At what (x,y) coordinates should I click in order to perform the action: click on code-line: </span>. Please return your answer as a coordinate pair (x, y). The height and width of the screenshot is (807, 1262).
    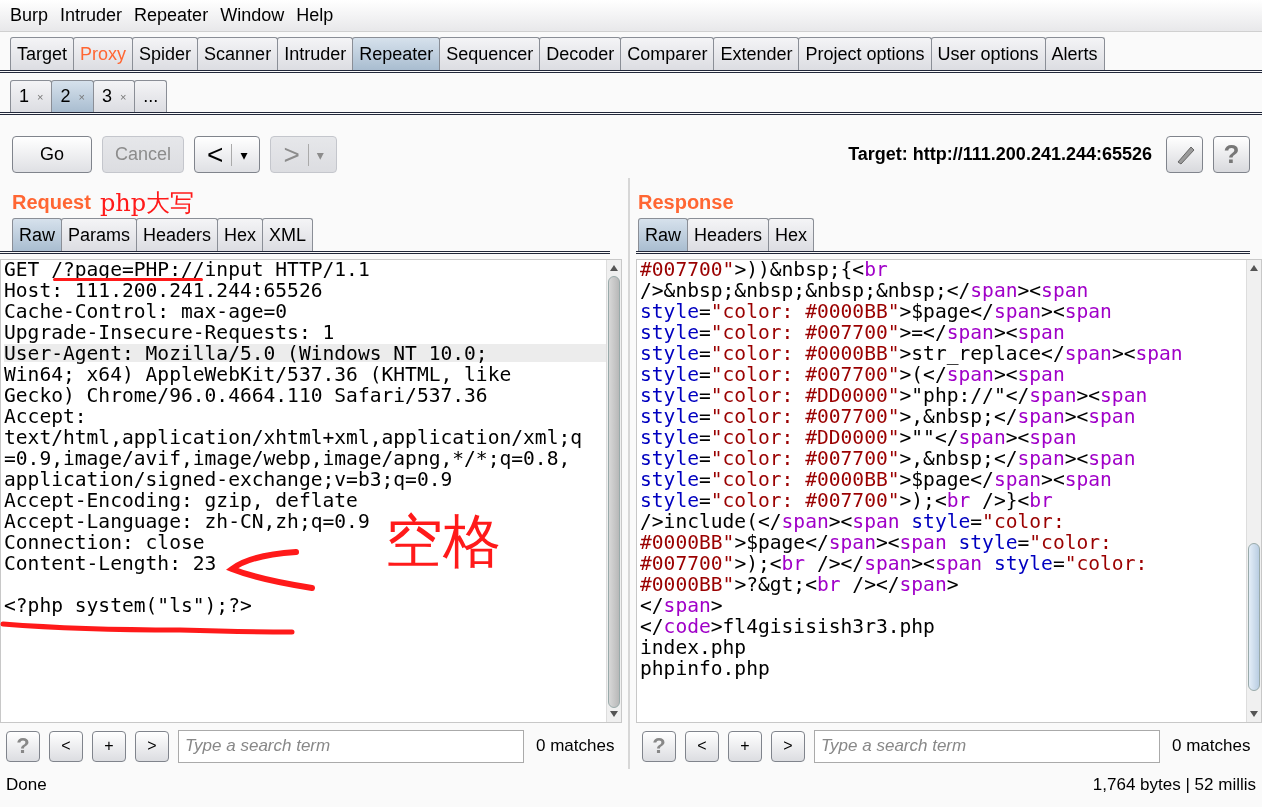
    Looking at the image, I should click on (682, 605).